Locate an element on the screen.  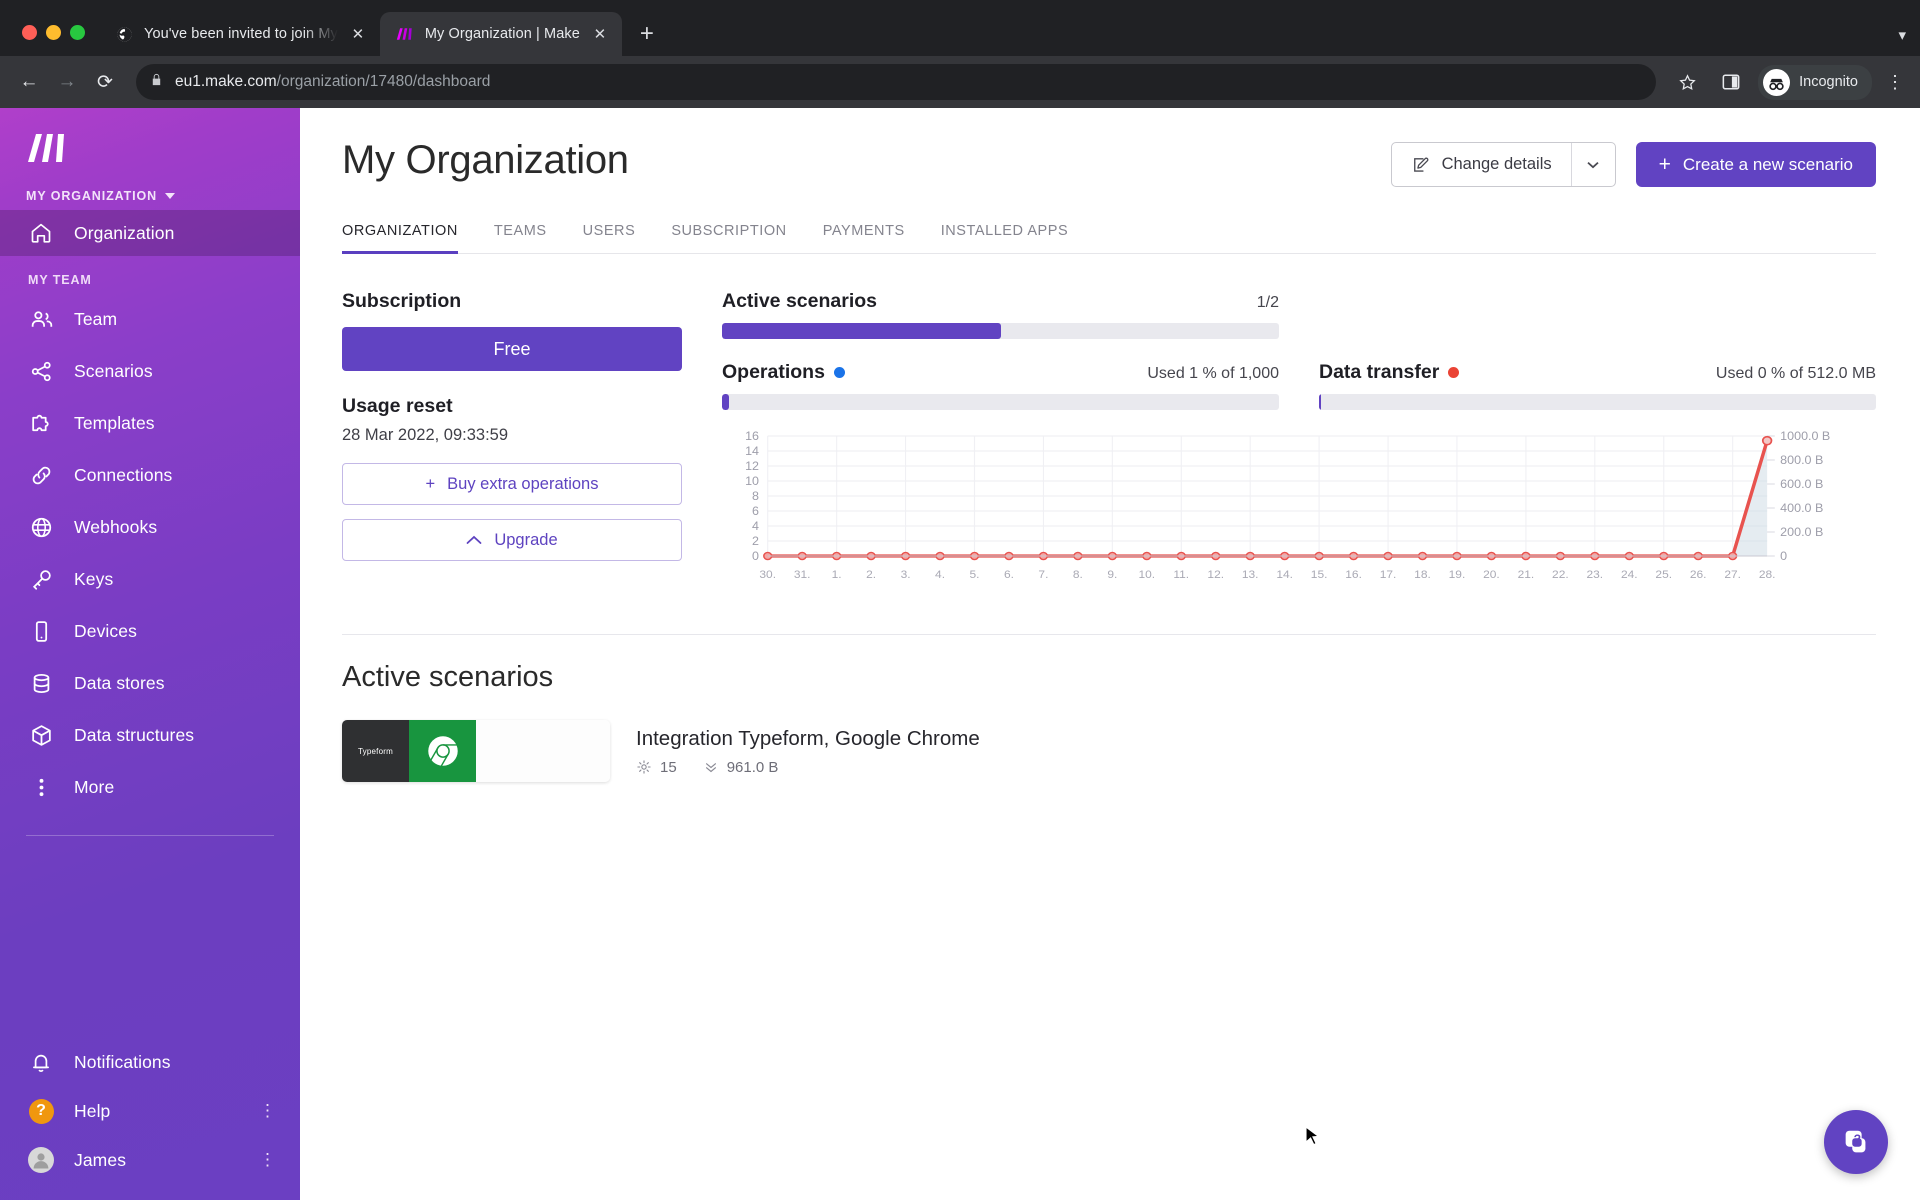
avatar-icon is located at coordinates (41, 1160).